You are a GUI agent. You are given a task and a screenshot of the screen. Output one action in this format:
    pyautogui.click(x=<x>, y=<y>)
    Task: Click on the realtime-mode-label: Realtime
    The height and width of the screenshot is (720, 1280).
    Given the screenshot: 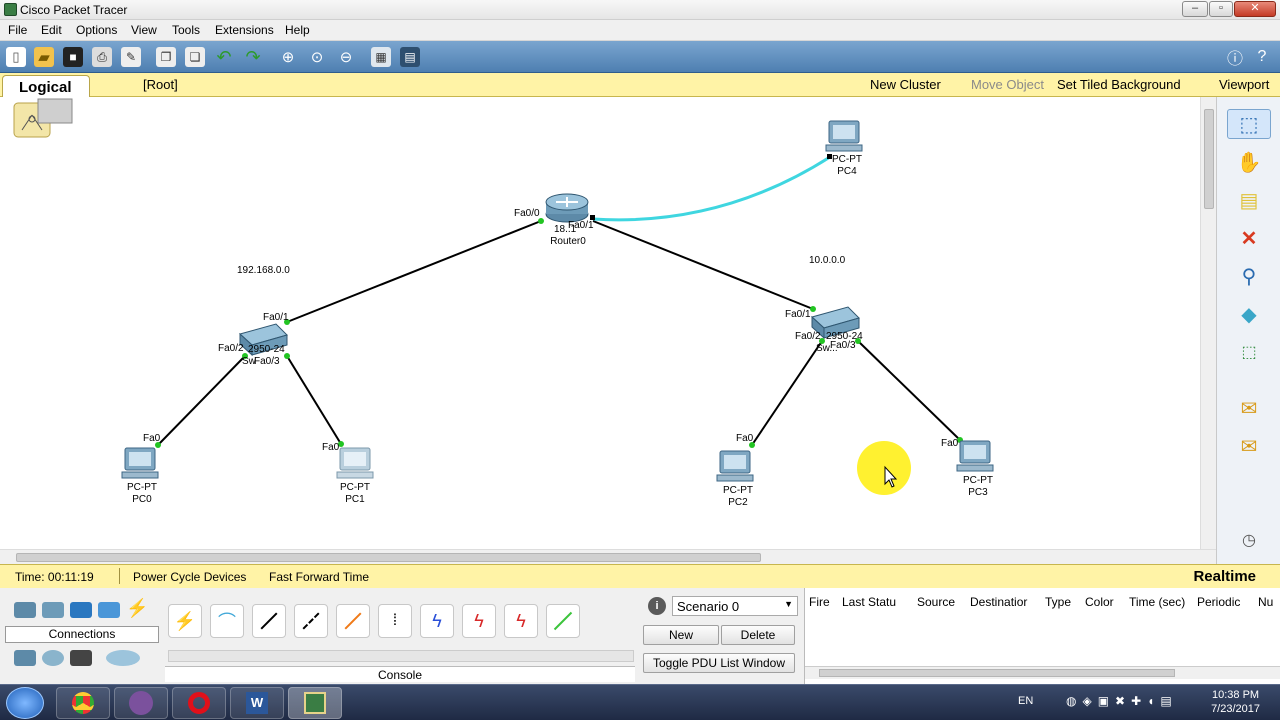 What is the action you would take?
    pyautogui.click(x=1224, y=576)
    